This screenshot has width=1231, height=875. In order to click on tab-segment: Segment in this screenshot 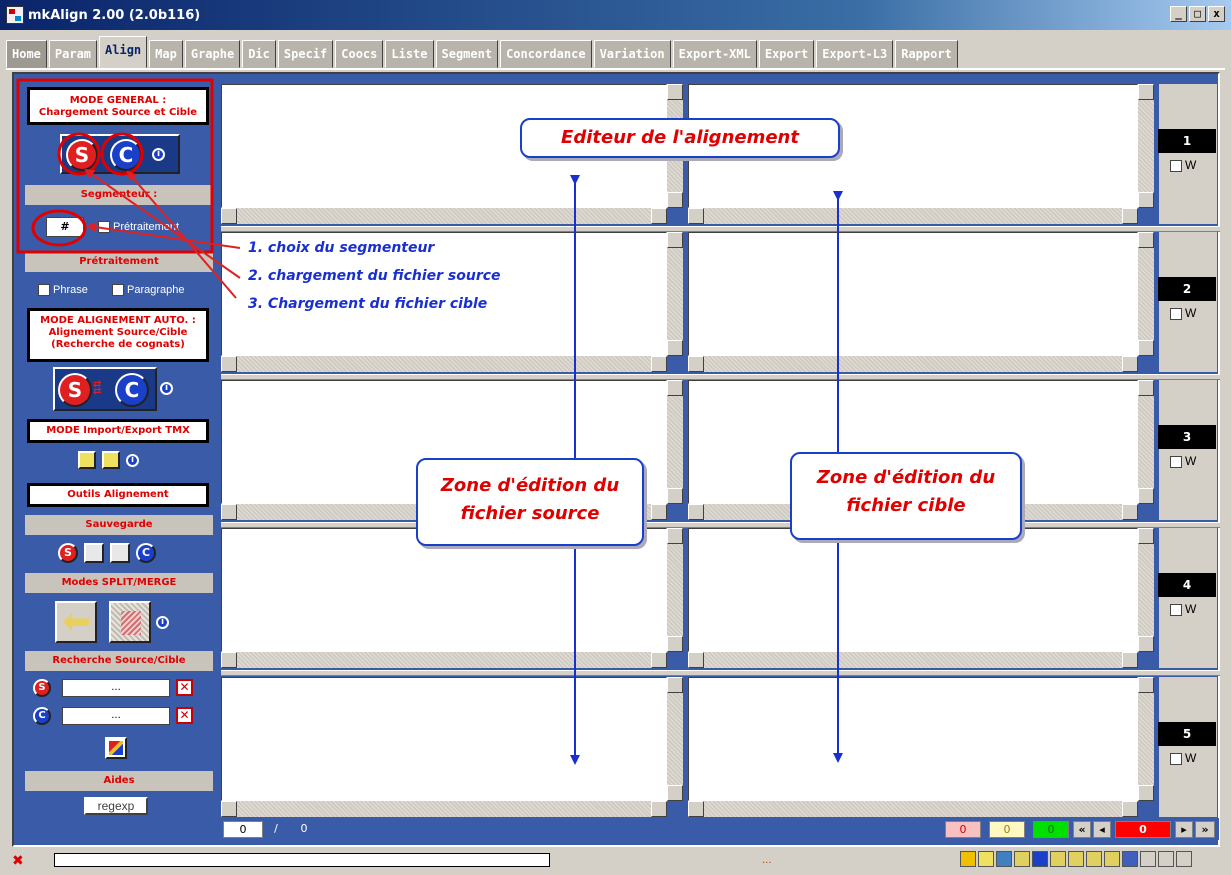, I will do `click(467, 54)`.